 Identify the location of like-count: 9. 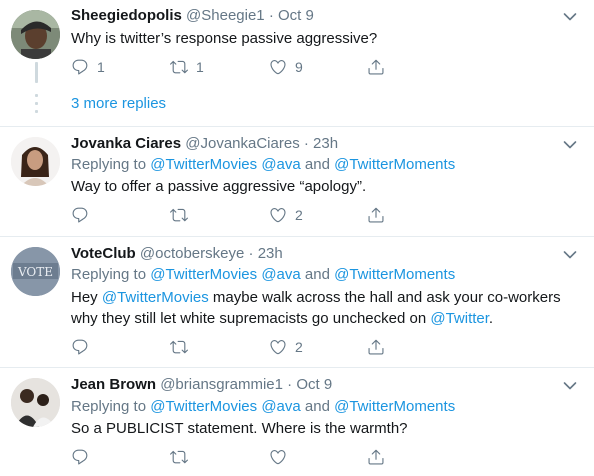
(299, 67).